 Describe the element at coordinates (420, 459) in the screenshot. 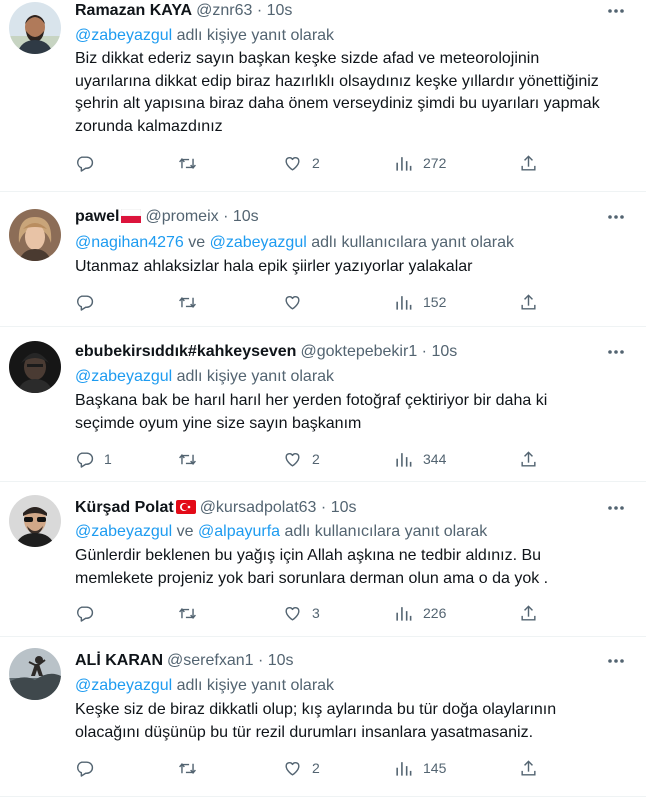

I see `views-button: 344` at that location.